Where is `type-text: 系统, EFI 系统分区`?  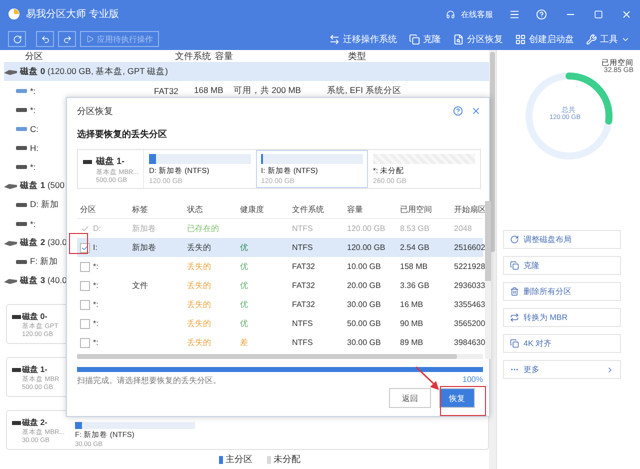 type-text: 系统, EFI 系统分区 is located at coordinates (364, 90).